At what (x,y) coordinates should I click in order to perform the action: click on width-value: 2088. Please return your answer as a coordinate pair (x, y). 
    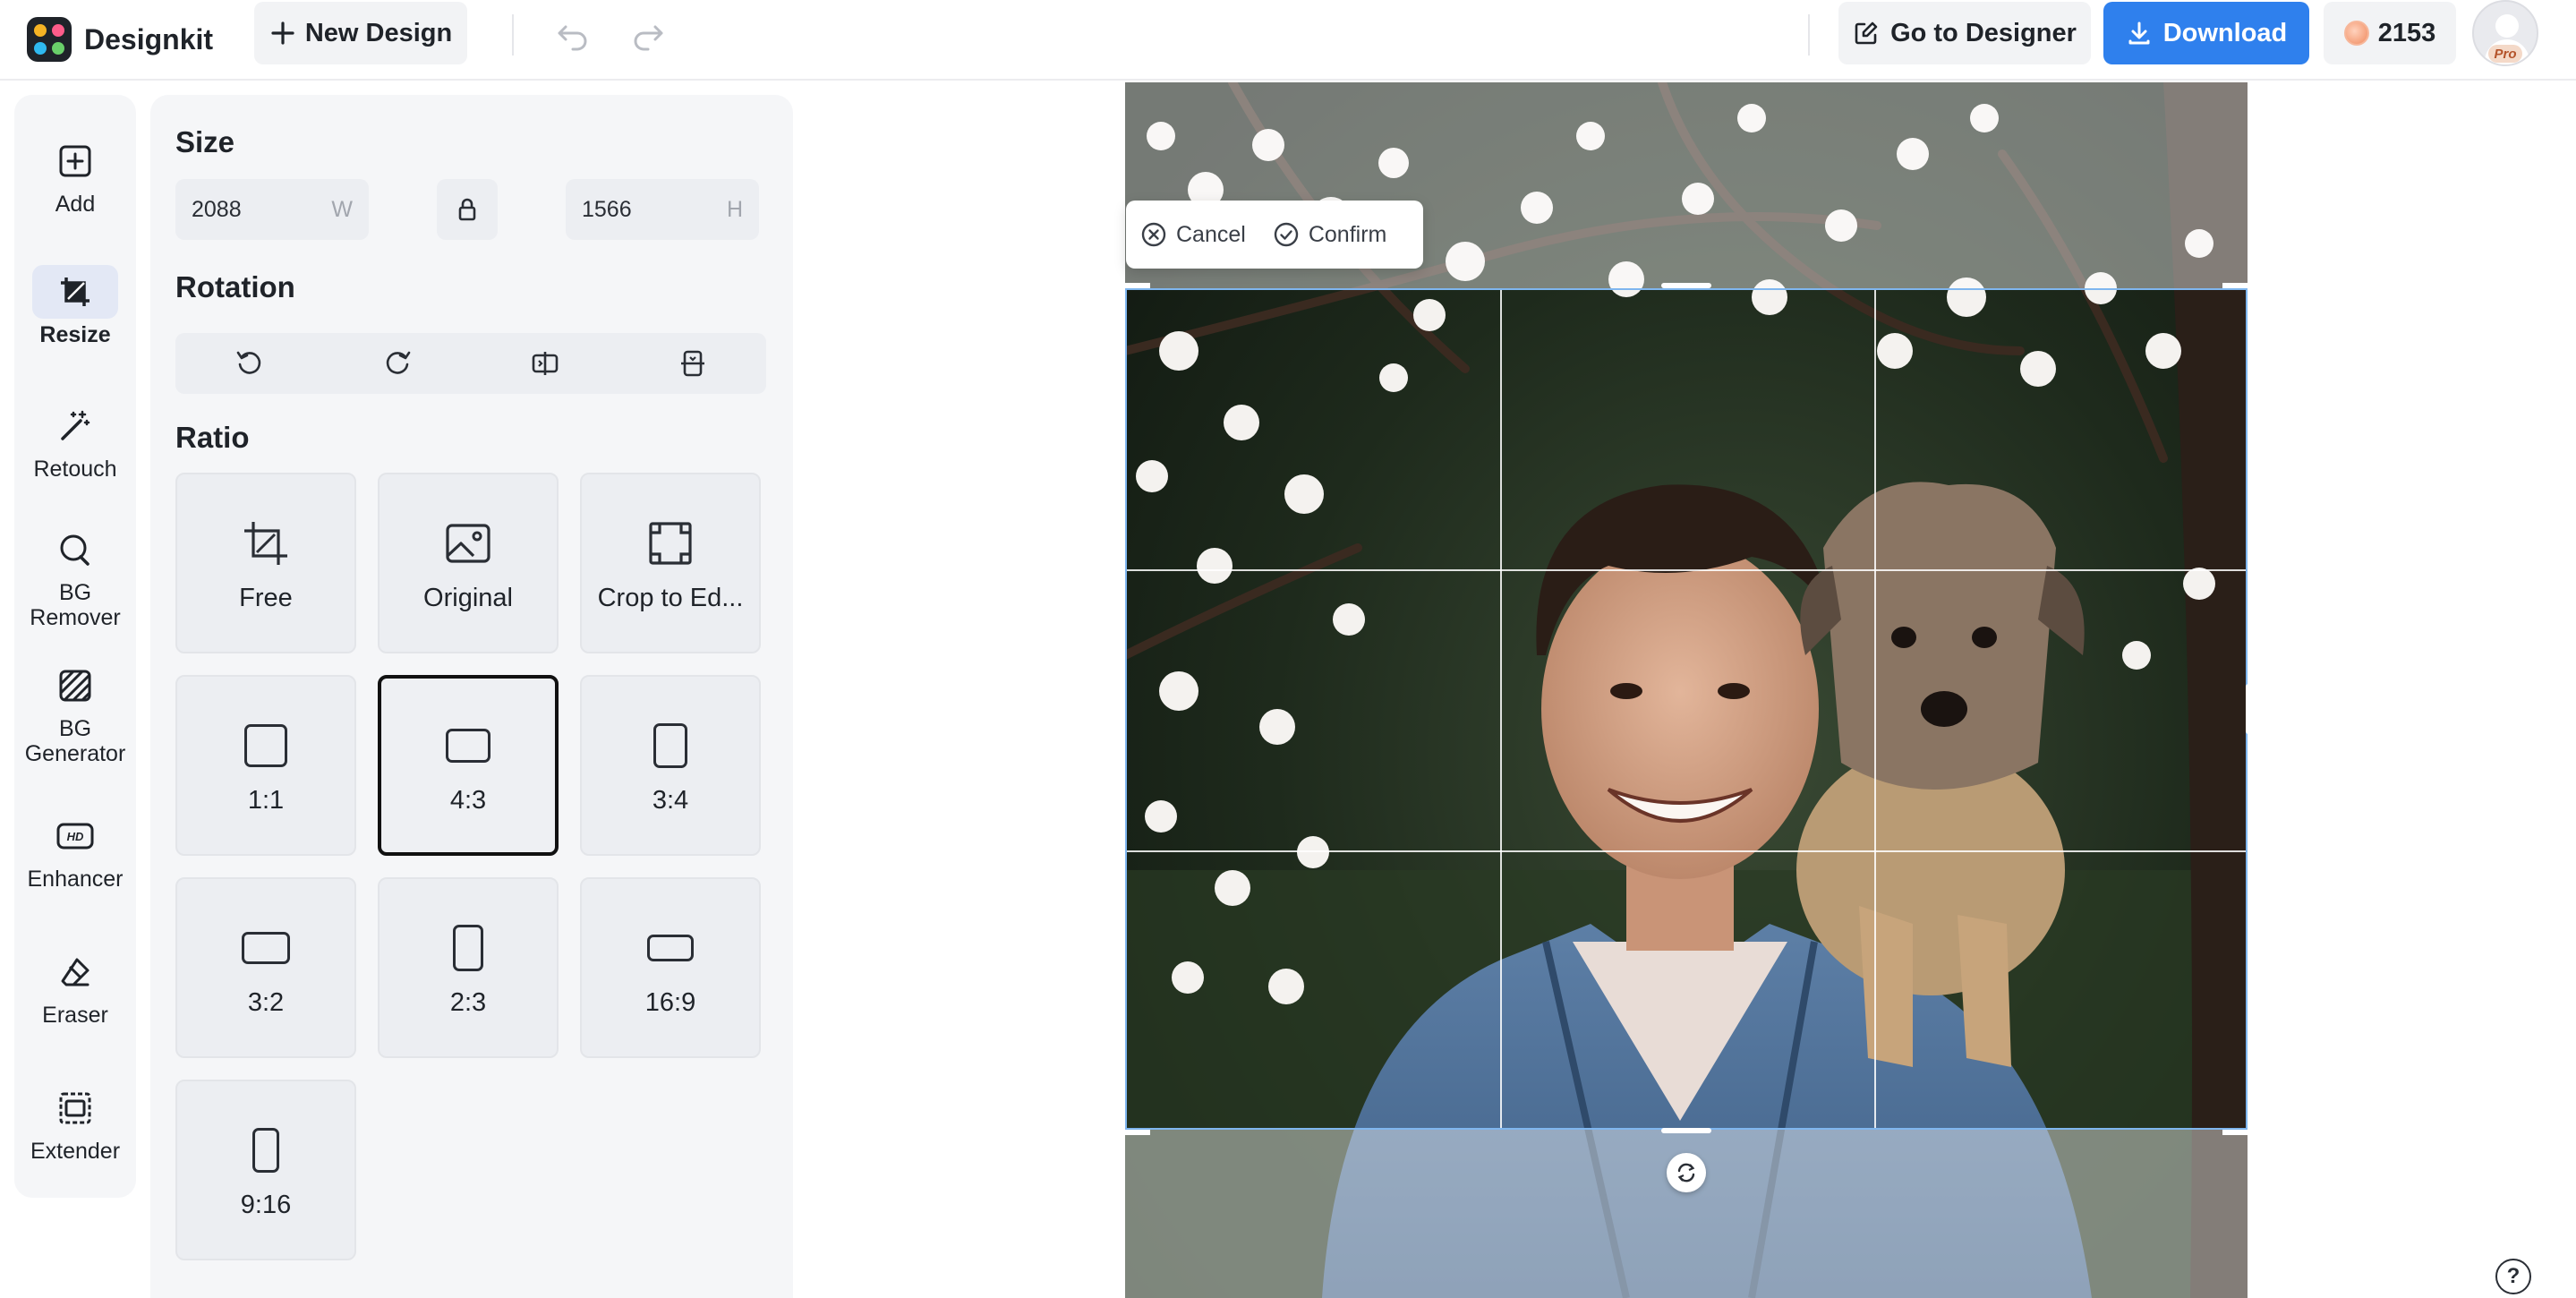
    Looking at the image, I should click on (217, 209).